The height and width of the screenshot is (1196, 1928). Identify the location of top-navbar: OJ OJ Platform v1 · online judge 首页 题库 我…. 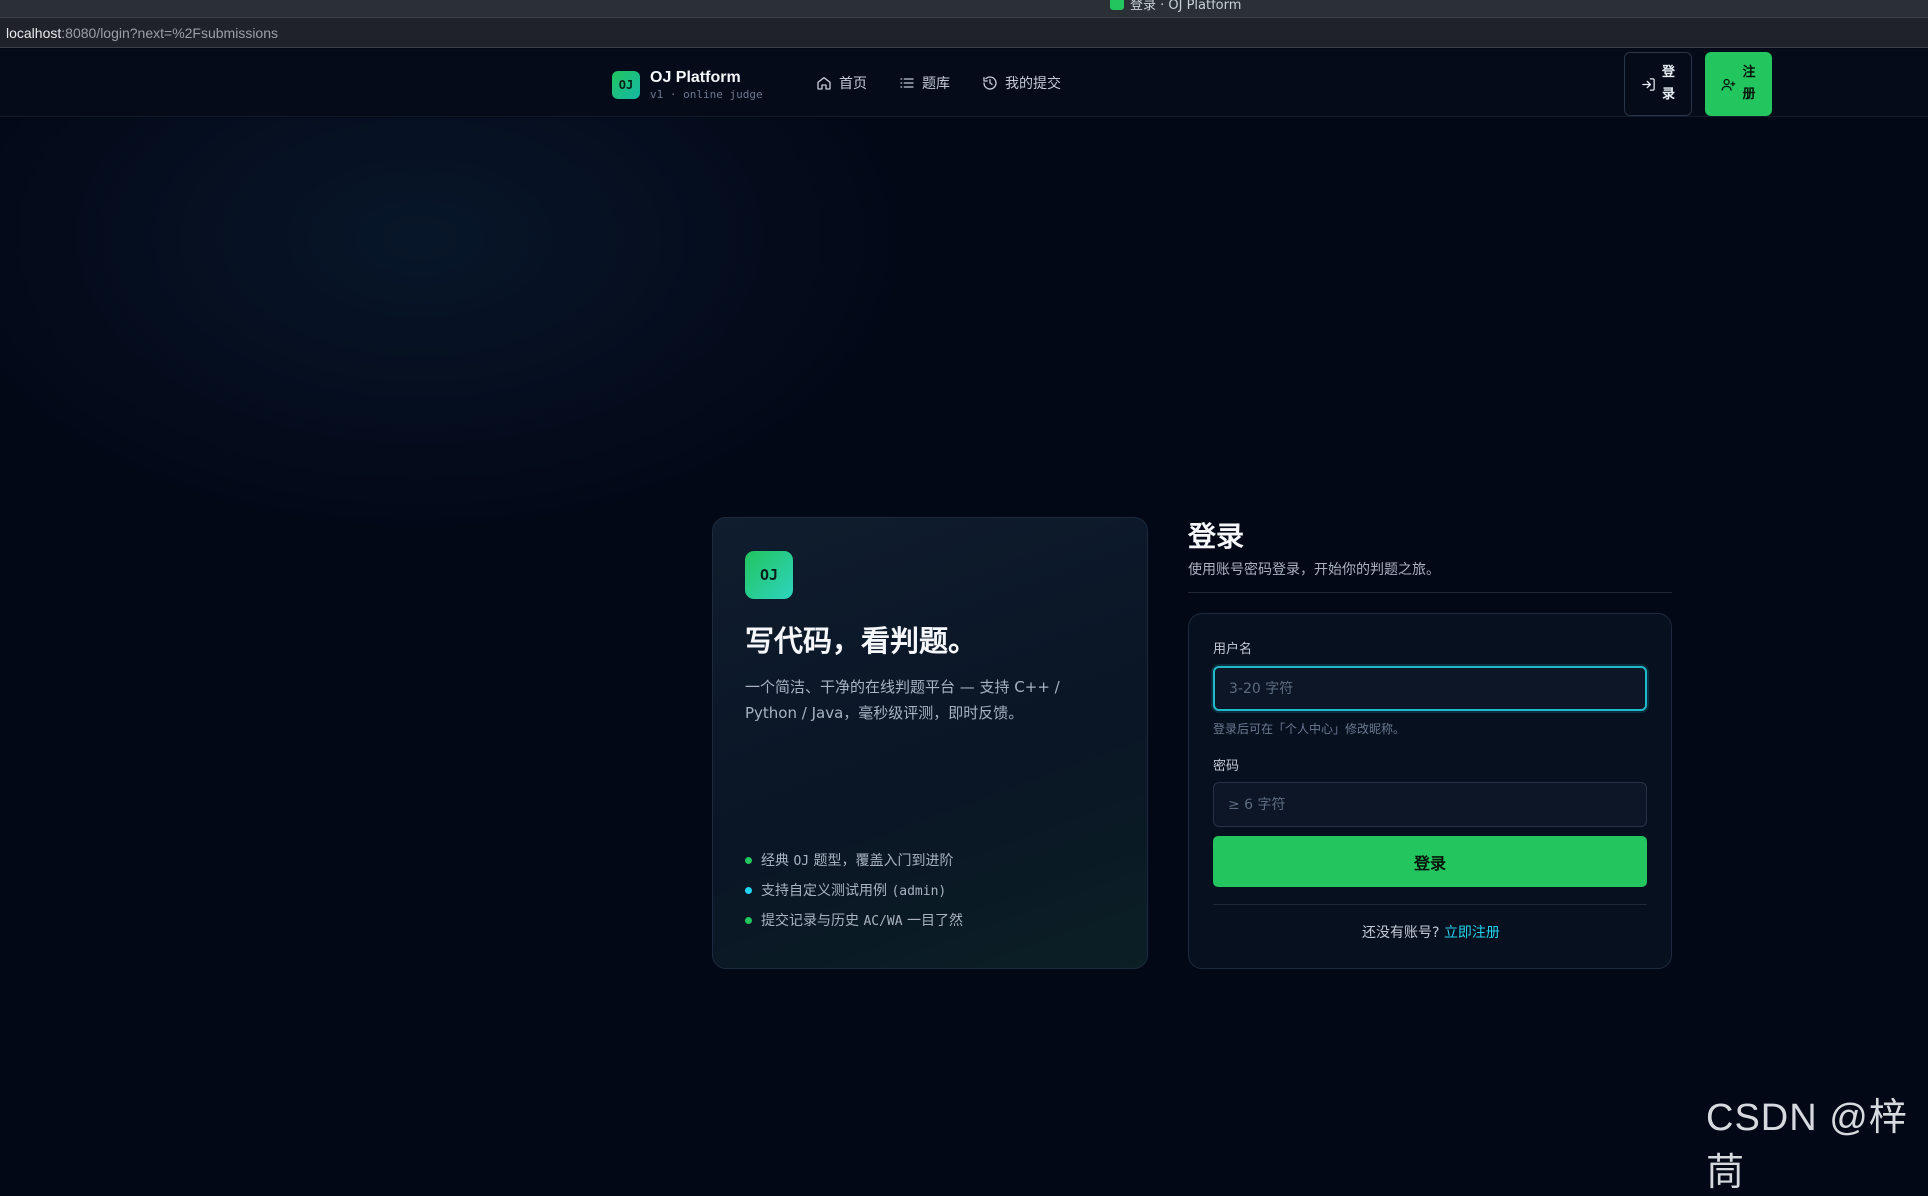
(964, 83).